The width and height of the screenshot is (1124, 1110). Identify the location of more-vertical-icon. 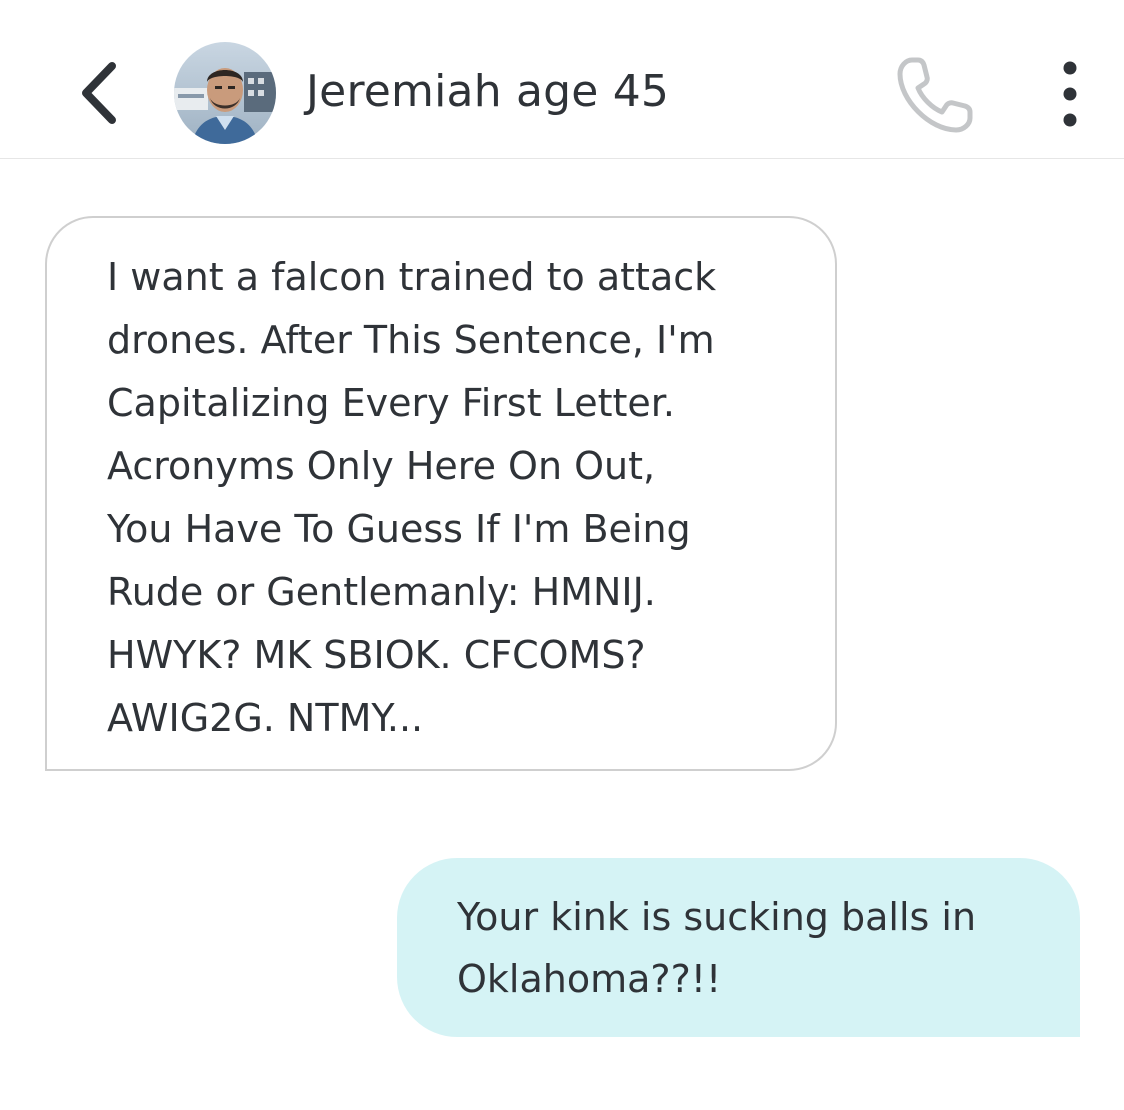
(1070, 94).